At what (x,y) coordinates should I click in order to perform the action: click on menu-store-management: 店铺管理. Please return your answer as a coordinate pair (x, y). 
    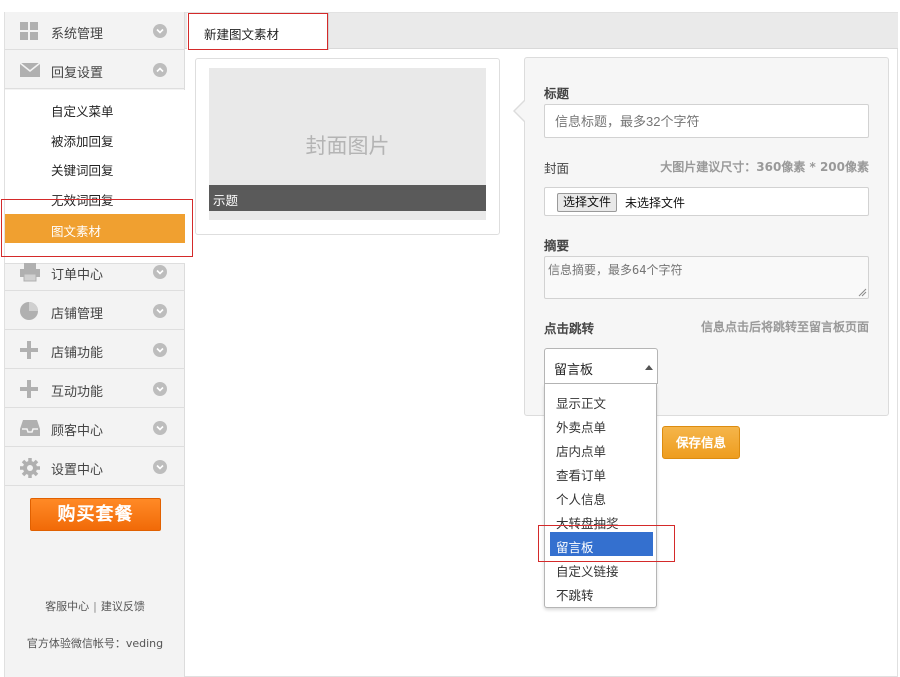
    Looking at the image, I should click on (95, 311).